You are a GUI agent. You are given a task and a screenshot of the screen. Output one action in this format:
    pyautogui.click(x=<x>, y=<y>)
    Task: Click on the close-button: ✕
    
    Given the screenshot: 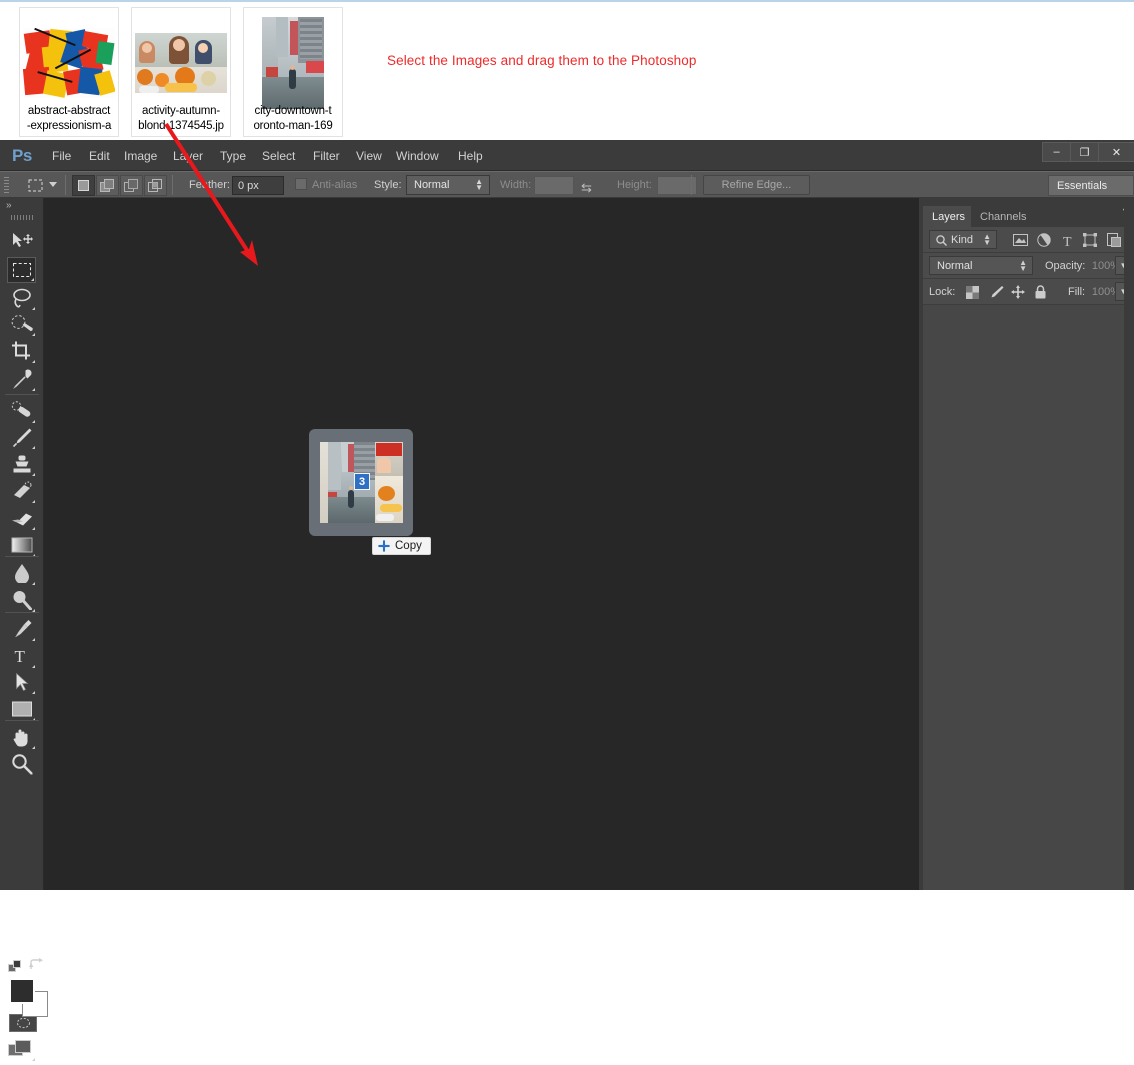 What is the action you would take?
    pyautogui.click(x=1116, y=152)
    